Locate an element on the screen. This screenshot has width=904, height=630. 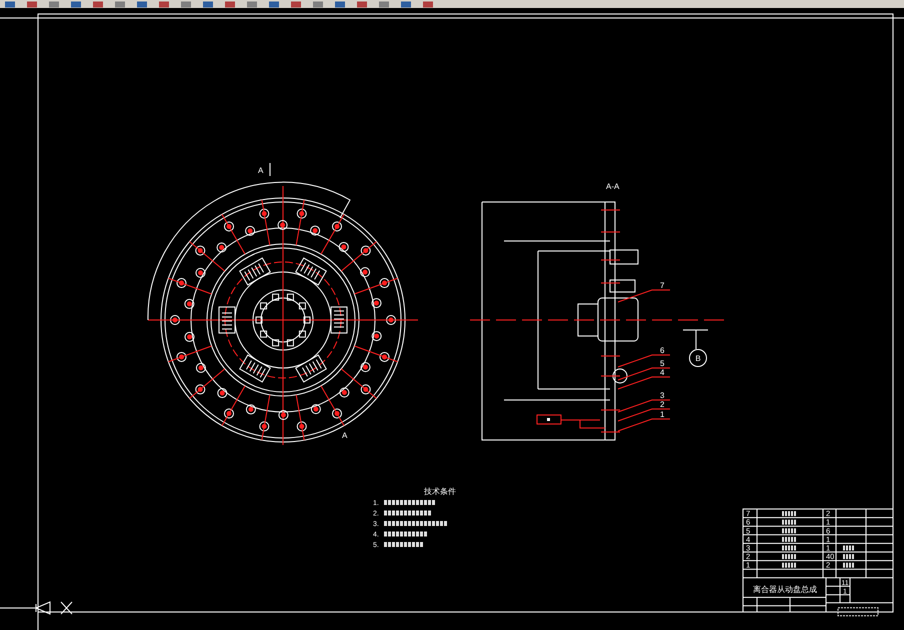
detail-marker: B is located at coordinates (698, 358).